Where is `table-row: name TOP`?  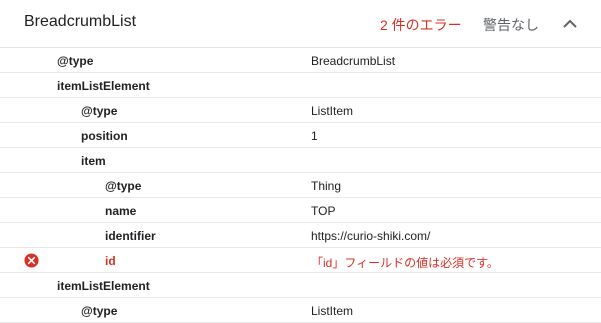
table-row: name TOP is located at coordinates (300, 210).